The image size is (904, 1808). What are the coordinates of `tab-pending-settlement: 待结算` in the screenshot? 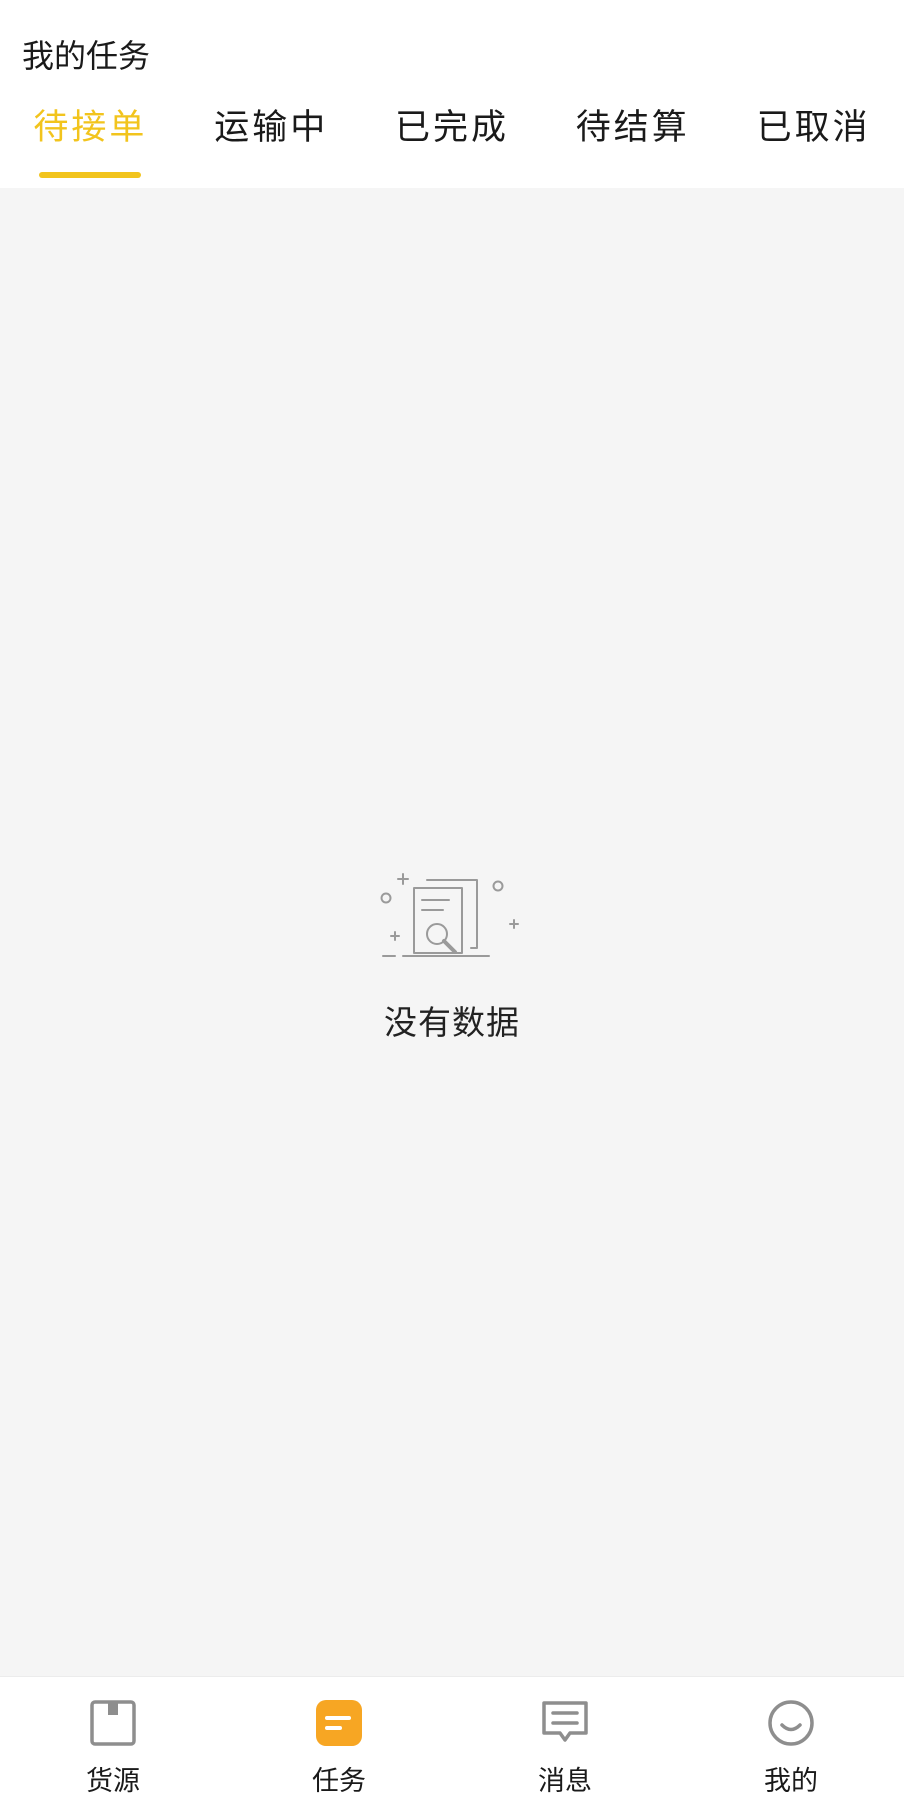 It's located at (632, 144).